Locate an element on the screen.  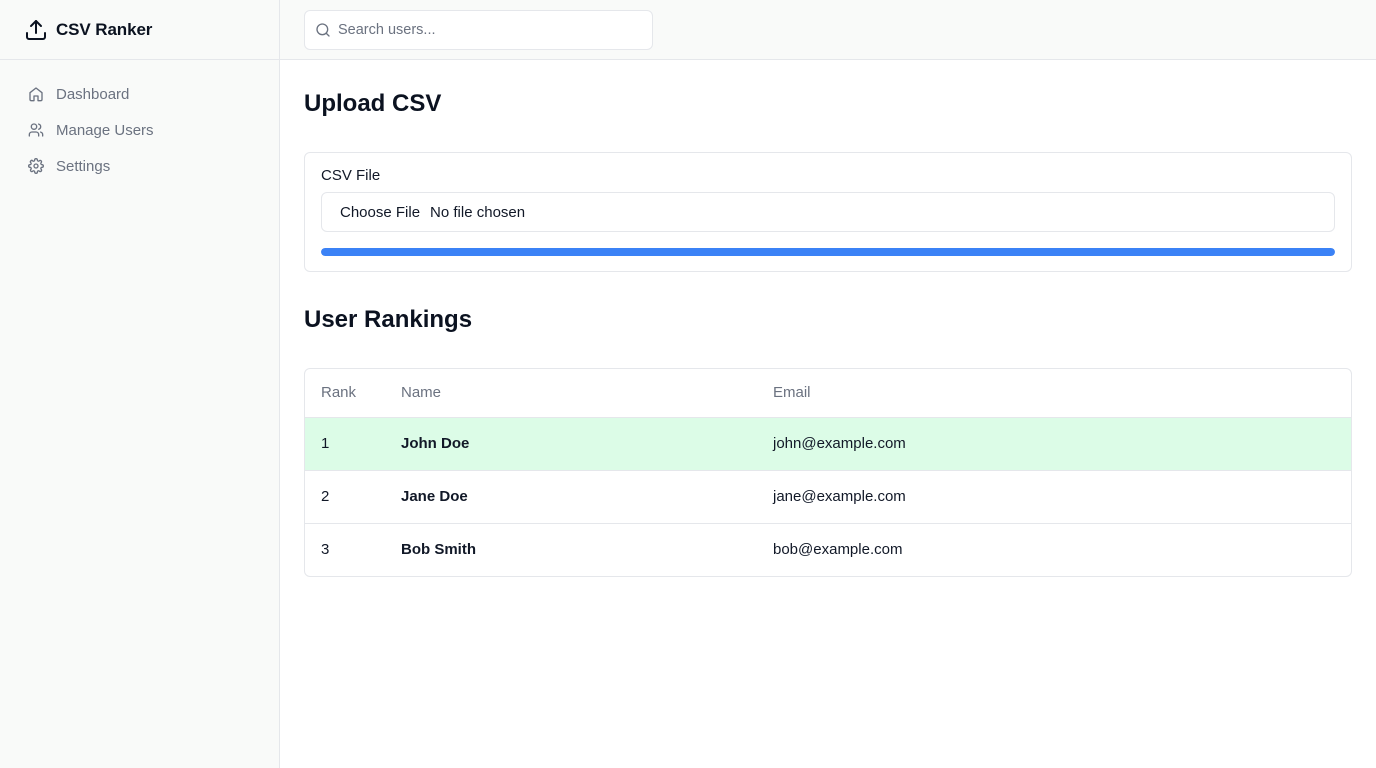
upload-card: CSV File Choose File No file chosen is located at coordinates (828, 212).